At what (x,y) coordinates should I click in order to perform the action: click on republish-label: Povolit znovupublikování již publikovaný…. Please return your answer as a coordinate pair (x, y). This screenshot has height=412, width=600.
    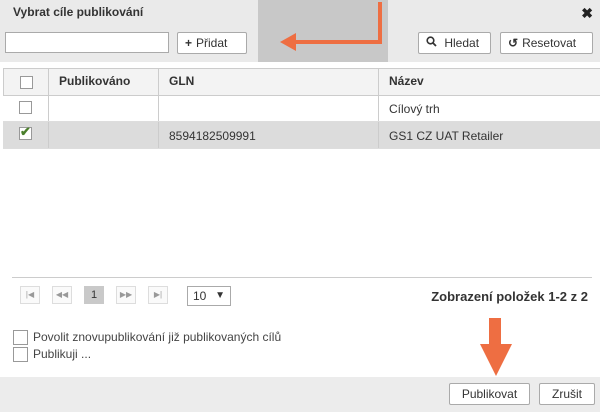
    Looking at the image, I should click on (157, 337).